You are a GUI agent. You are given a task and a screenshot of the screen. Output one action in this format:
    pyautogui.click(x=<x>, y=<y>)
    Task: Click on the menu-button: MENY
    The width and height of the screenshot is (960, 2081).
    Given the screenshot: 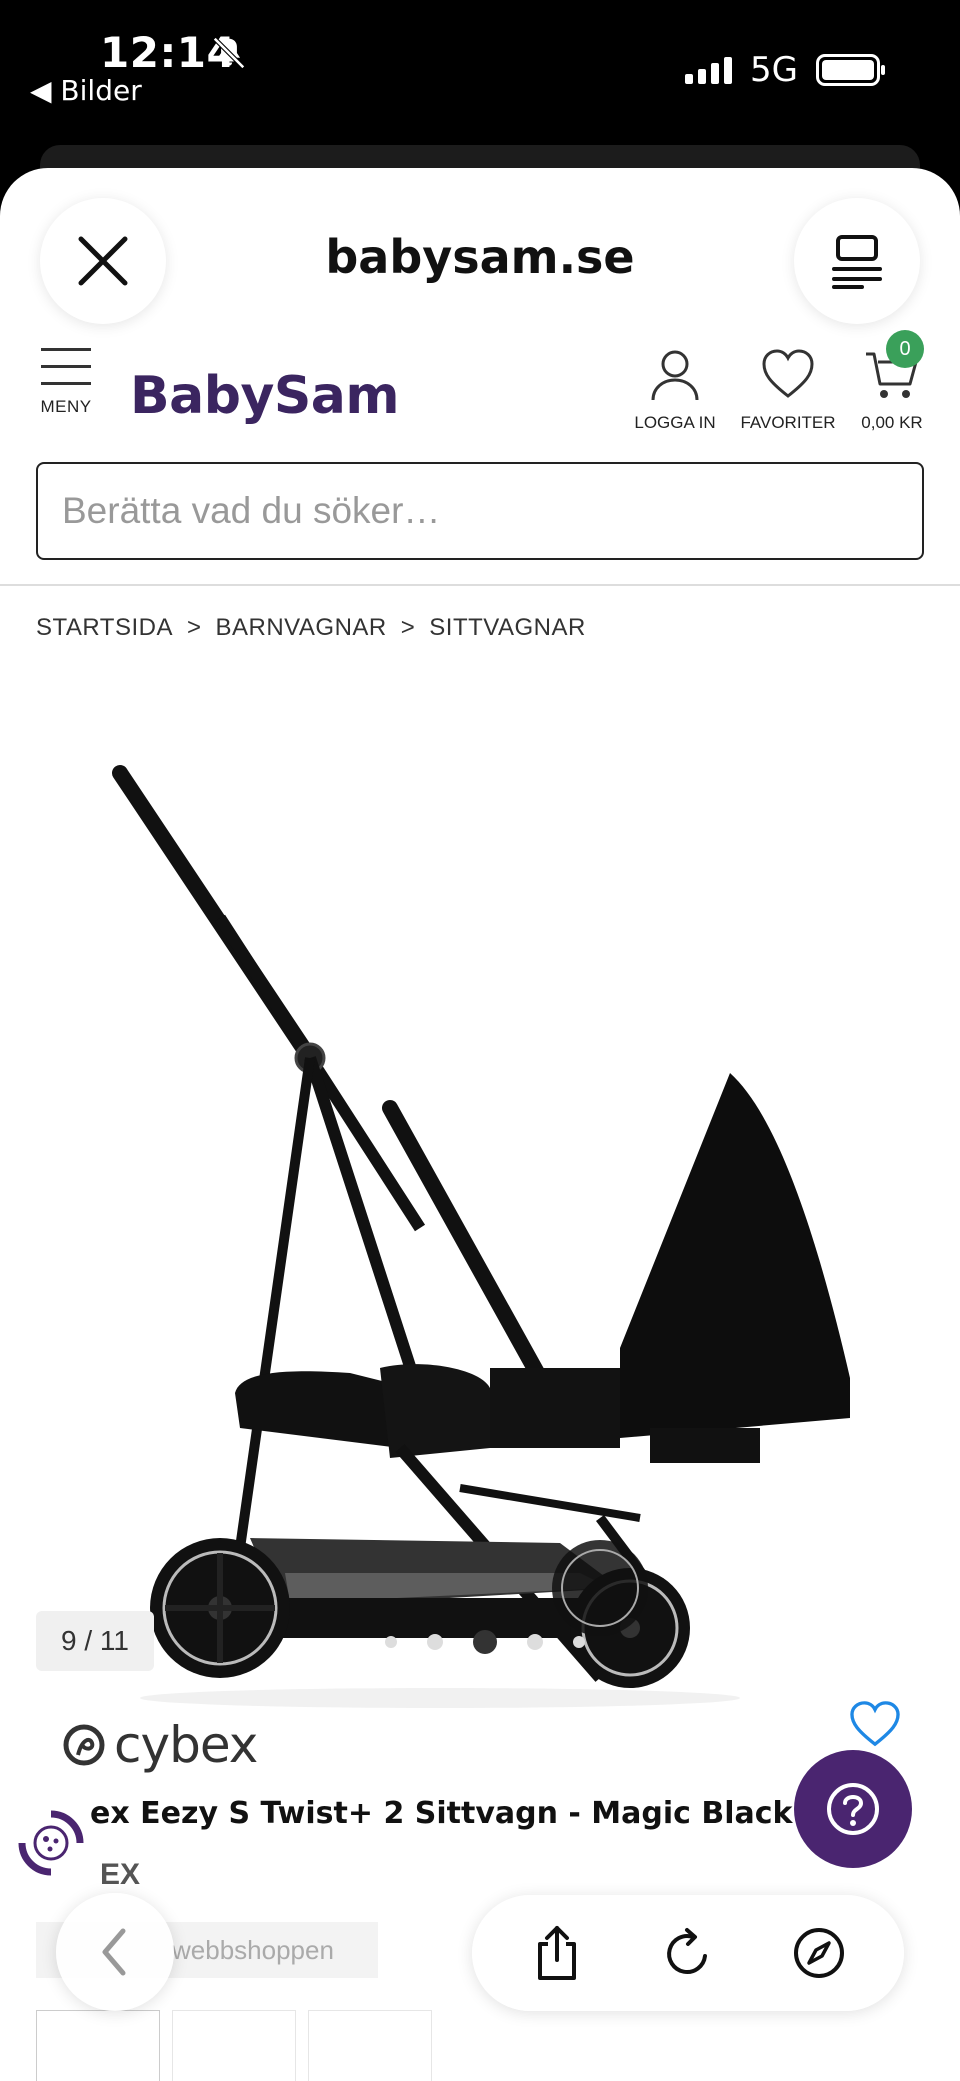 What is the action you would take?
    pyautogui.click(x=66, y=382)
    